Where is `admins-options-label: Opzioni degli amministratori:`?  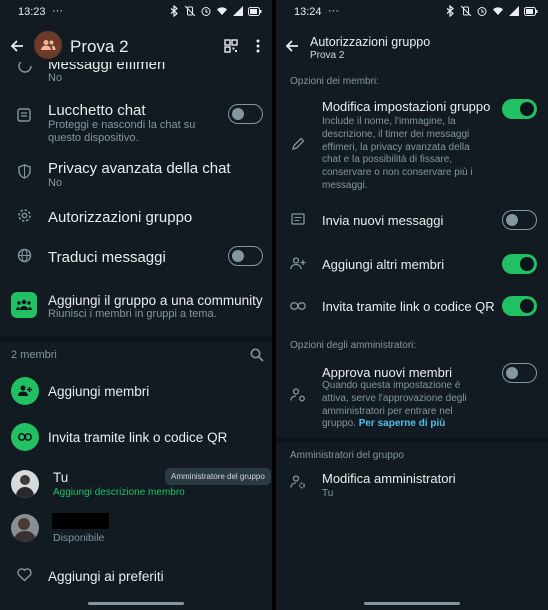 admins-options-label: Opzioni degli amministratori: is located at coordinates (353, 345).